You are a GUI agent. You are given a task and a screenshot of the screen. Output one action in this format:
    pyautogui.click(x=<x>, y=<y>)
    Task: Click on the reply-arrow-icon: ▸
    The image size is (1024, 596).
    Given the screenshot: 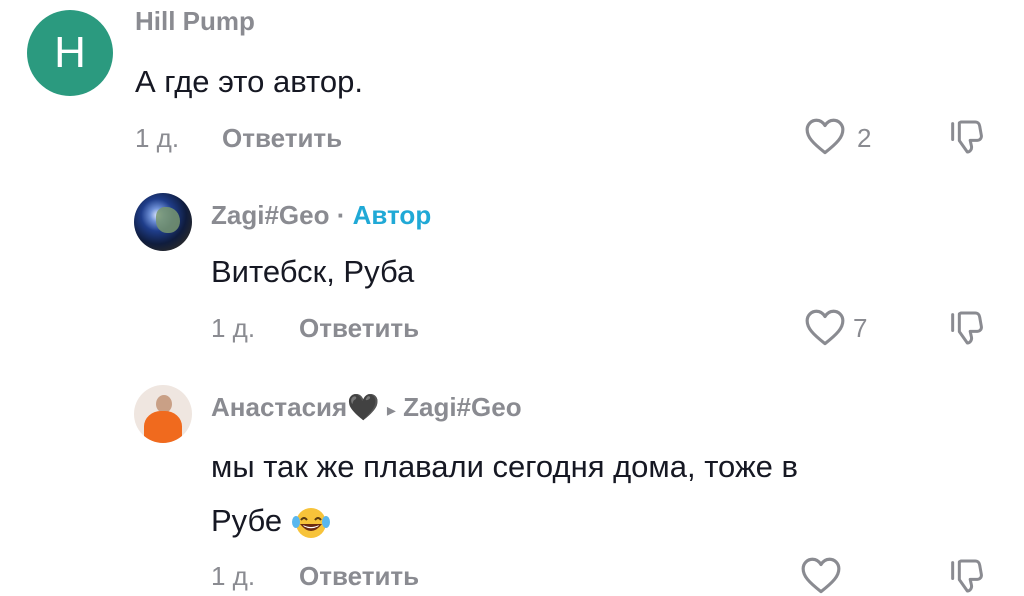 What is the action you would take?
    pyautogui.click(x=391, y=410)
    